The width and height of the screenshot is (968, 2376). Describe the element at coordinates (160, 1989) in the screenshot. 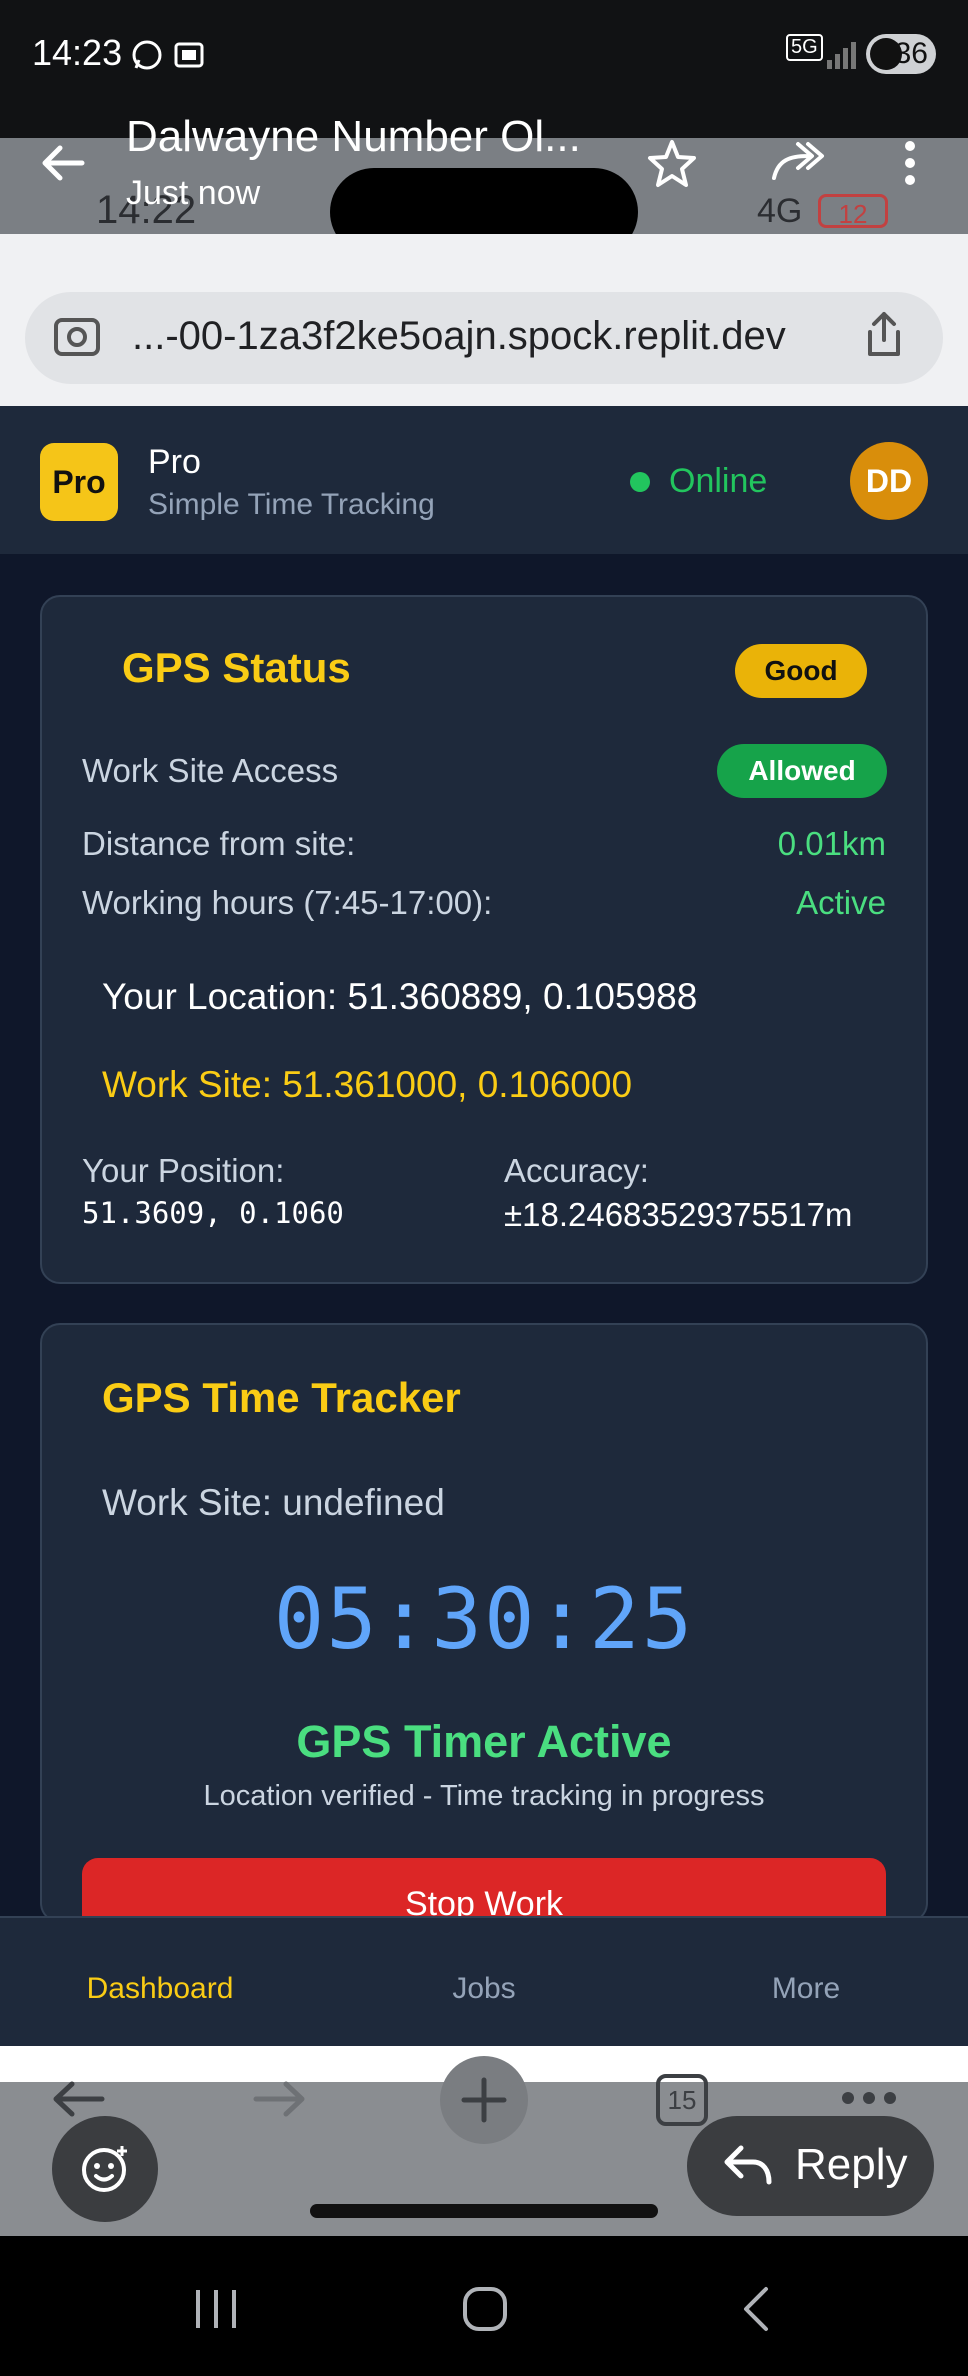

I see `nav-dashboard: Dashboard` at that location.